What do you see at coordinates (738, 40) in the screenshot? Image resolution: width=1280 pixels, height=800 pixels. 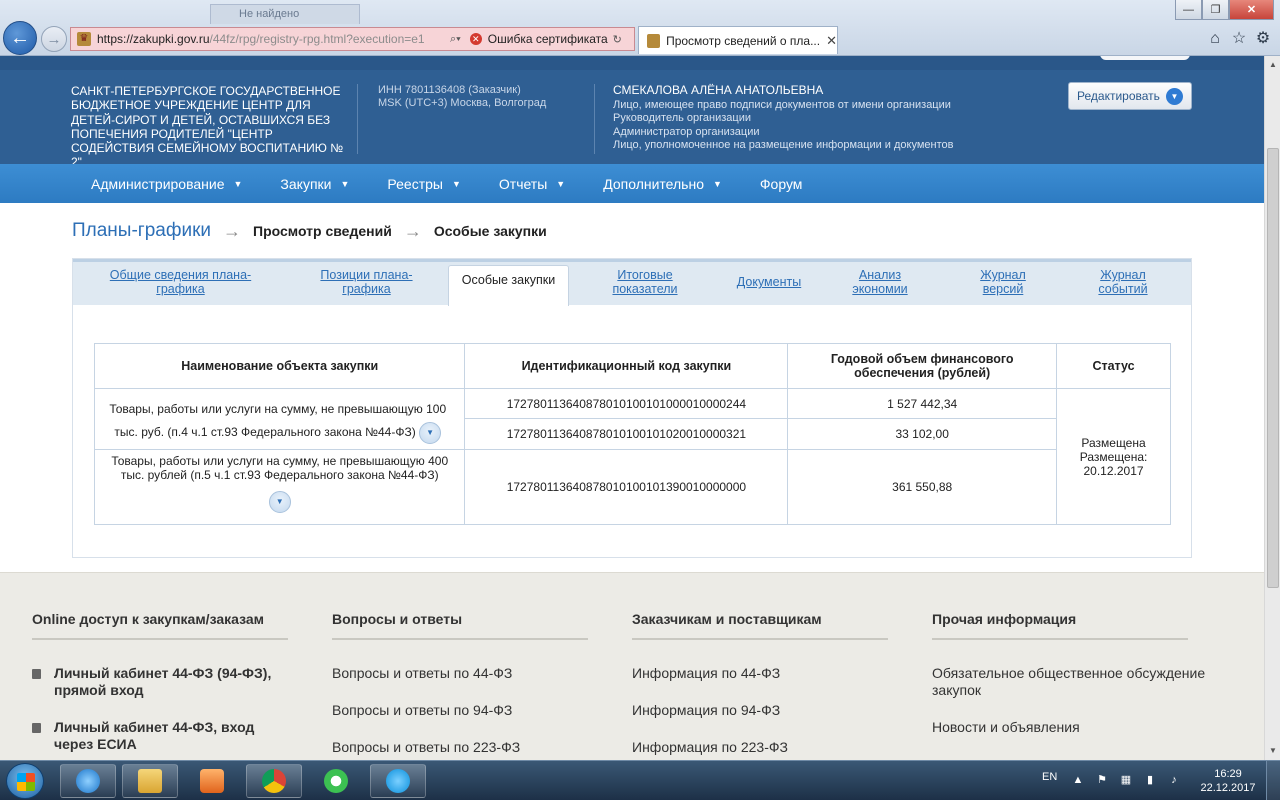 I see `active-browser-tab: Просмотр сведений о пла... ✕` at bounding box center [738, 40].